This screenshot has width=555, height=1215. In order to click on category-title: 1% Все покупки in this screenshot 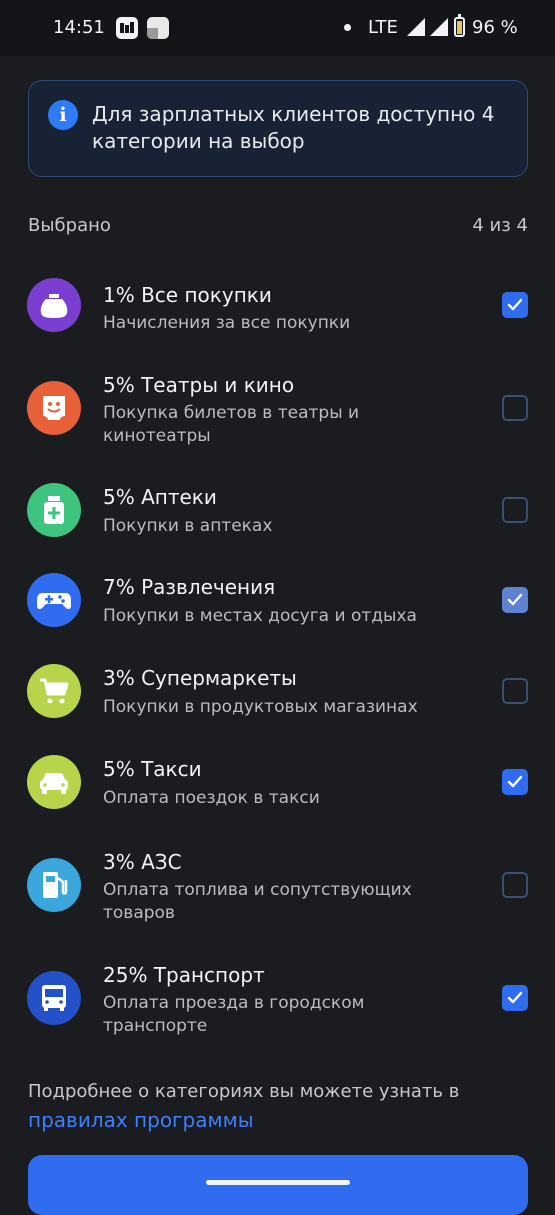, I will do `click(187, 295)`.